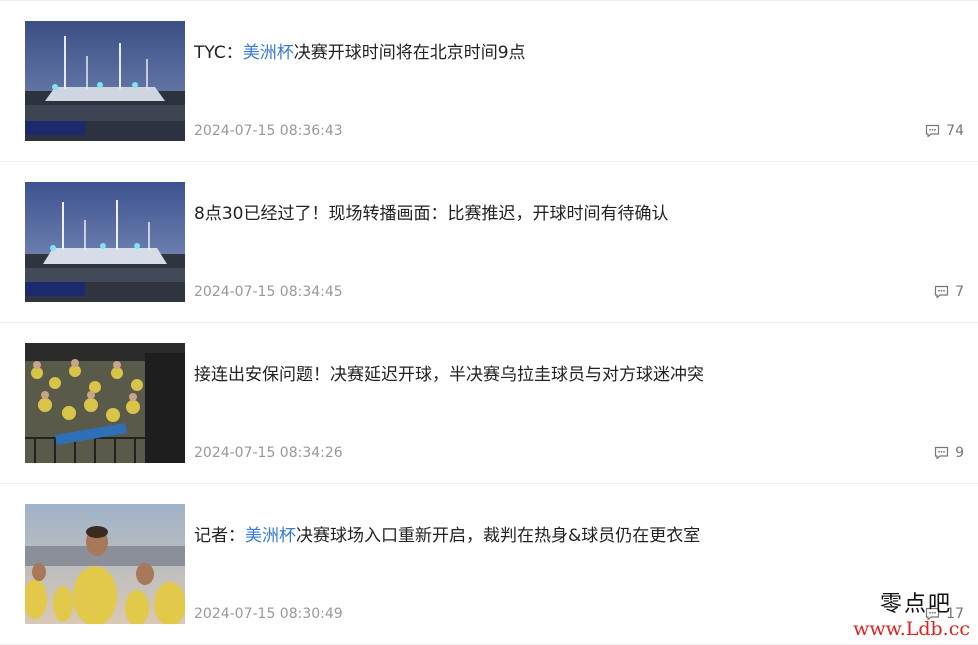 The image size is (978, 645). I want to click on news-title: 接连出安保问题！决赛延迟开球，半决赛乌拉圭球员与对方球迷冲突, so click(449, 375).